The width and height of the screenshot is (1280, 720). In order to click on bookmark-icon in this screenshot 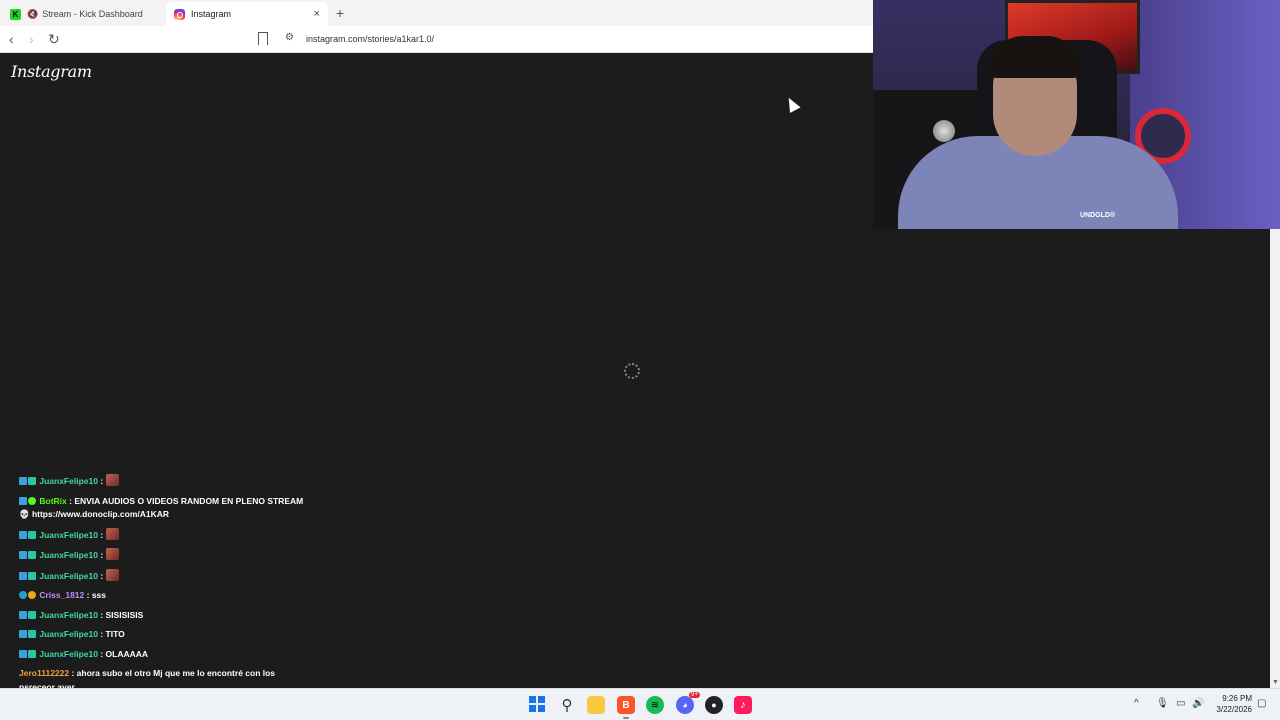, I will do `click(263, 38)`.